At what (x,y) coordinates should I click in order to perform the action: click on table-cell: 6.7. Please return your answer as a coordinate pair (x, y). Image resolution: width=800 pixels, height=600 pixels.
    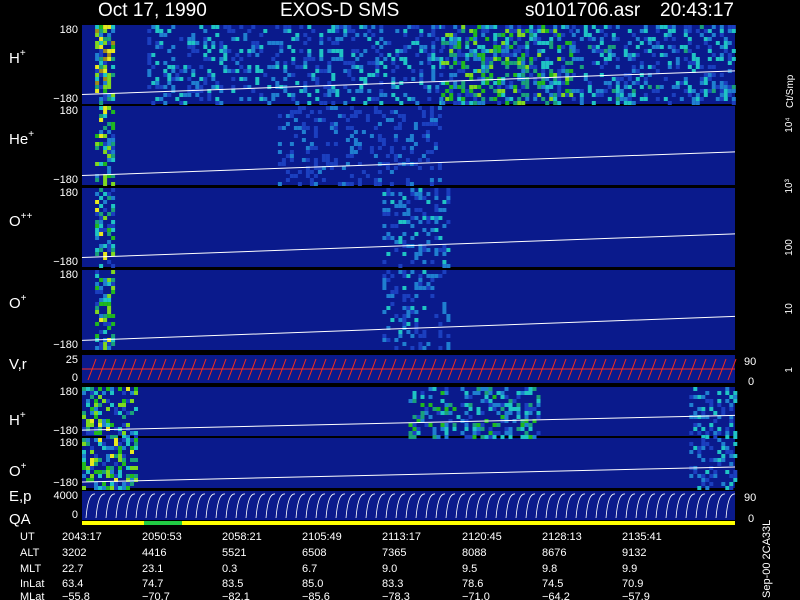
    Looking at the image, I should click on (309, 569).